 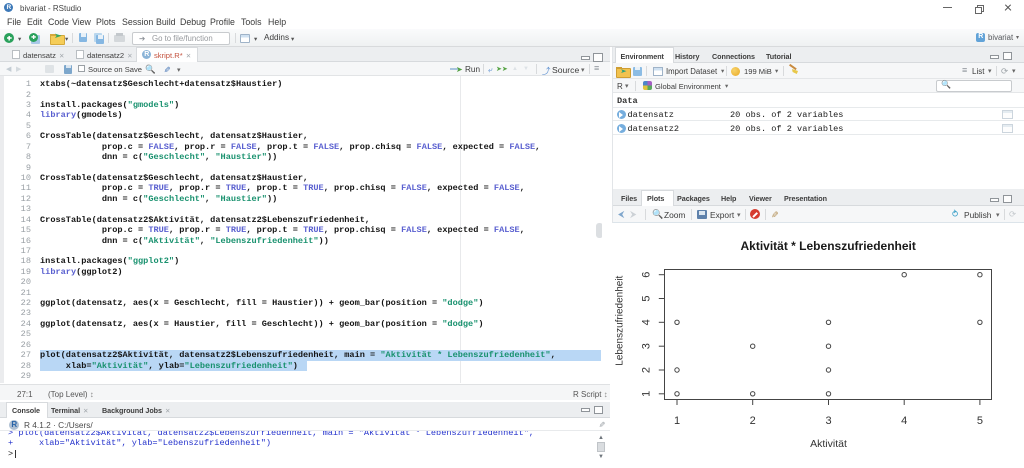 I want to click on svg-text:Aktivität * Lebenszufriedenhei: Aktivität * Lebenszufriedenheit, so click(x=828, y=246).